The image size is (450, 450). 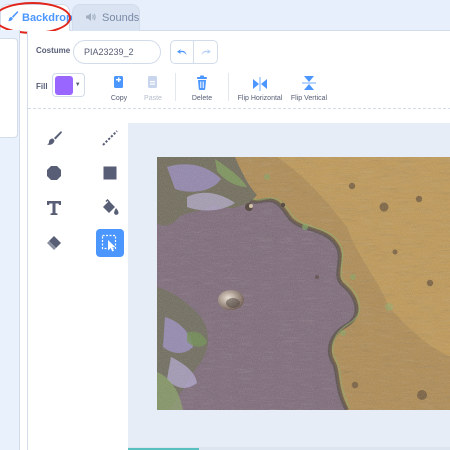 What do you see at coordinates (309, 98) in the screenshot?
I see `flip-vertical-label: Flip Vertical` at bounding box center [309, 98].